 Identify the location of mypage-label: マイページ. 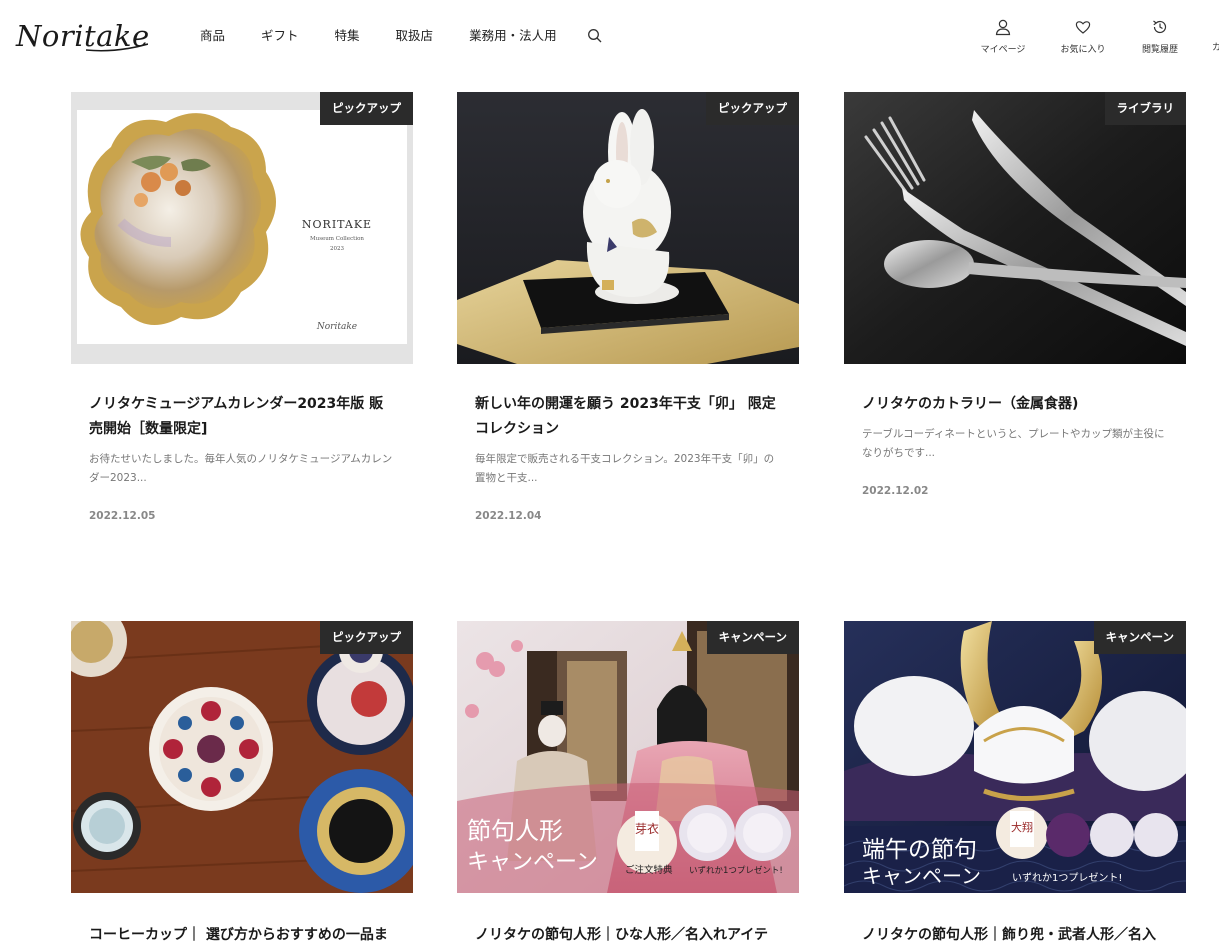
(1003, 50).